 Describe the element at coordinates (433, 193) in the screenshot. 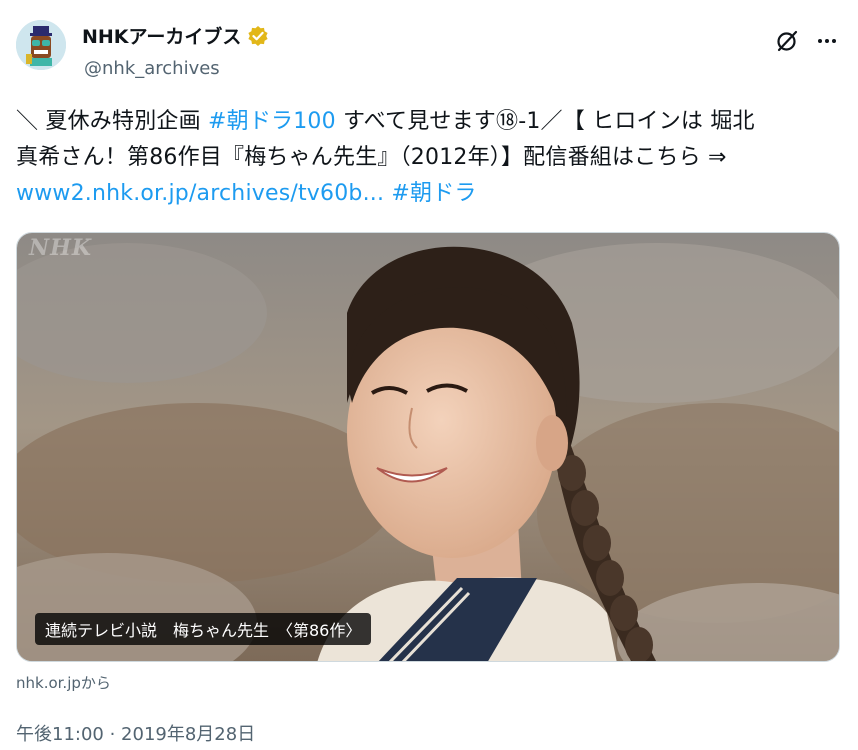

I see `hashtag-asadora-link: #朝ドラ` at that location.